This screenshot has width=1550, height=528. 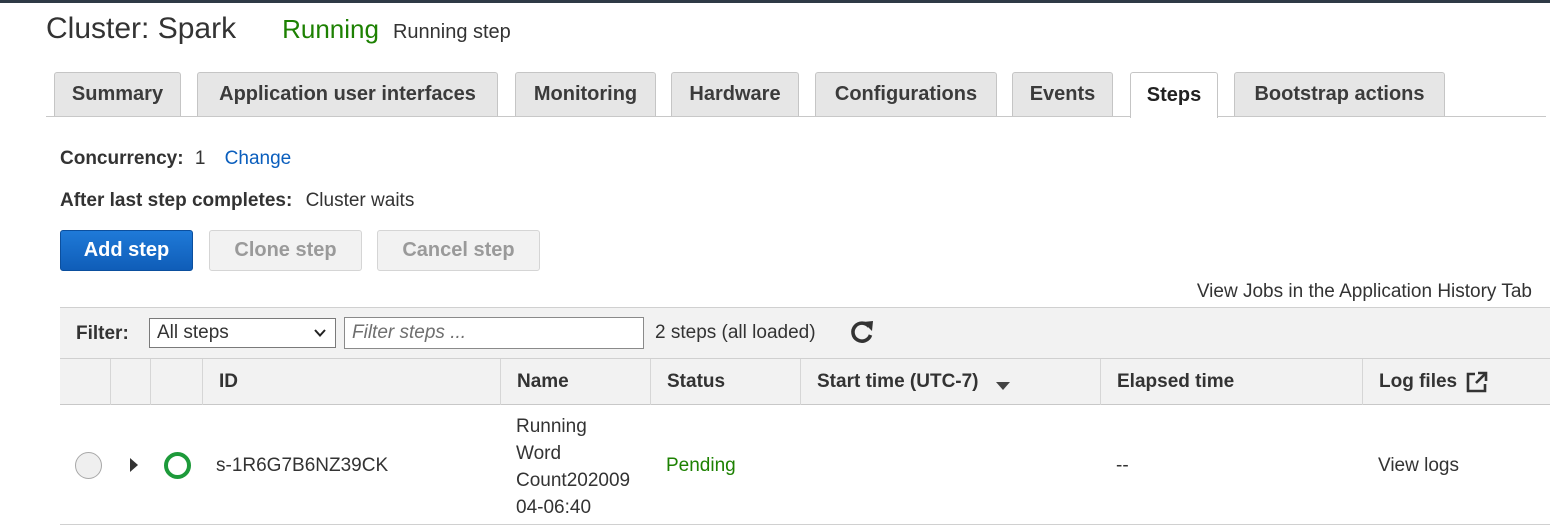 I want to click on external-link-icon, so click(x=1477, y=382).